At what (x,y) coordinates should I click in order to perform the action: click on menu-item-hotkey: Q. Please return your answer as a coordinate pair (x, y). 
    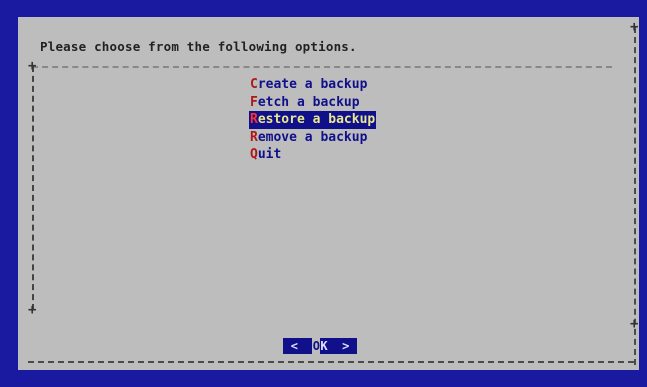
    Looking at the image, I should click on (254, 154).